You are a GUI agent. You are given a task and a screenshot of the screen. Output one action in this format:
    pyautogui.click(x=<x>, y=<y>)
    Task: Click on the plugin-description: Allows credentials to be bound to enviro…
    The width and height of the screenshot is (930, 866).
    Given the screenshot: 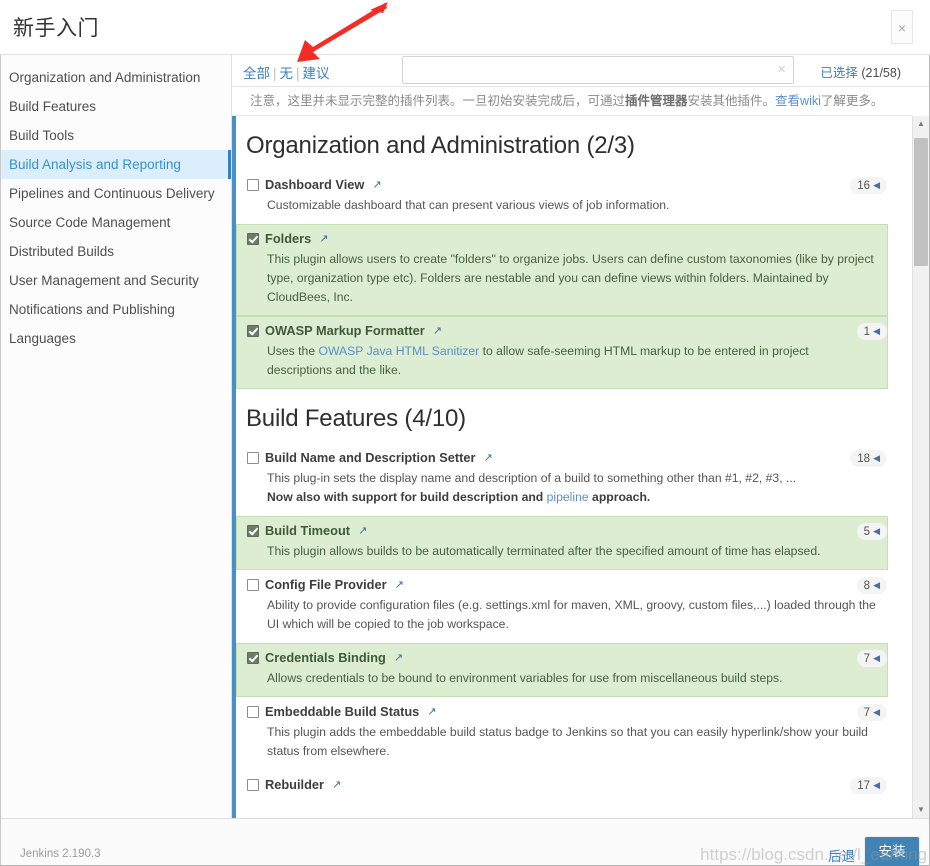 What is the action you would take?
    pyautogui.click(x=567, y=676)
    